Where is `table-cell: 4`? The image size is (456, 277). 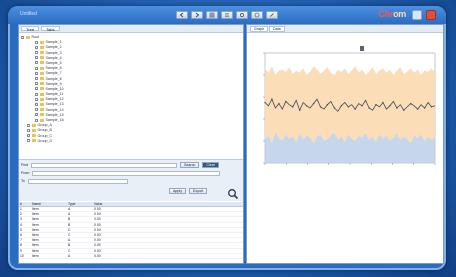 table-cell: 4 is located at coordinates (21, 224).